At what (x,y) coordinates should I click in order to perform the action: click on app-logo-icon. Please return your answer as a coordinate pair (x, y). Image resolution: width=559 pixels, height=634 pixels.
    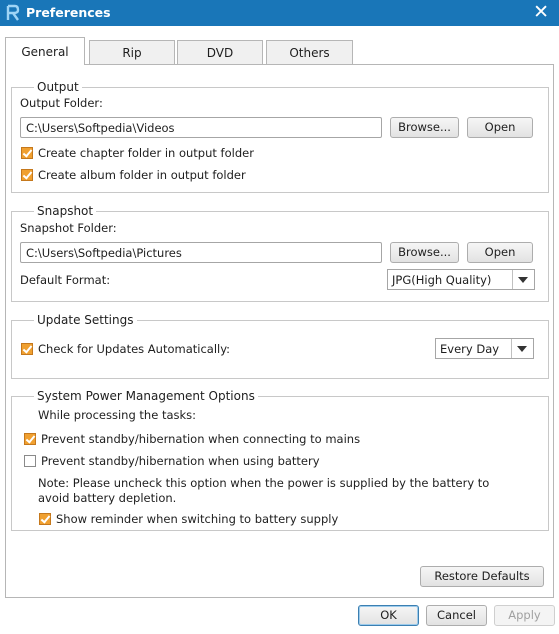
    Looking at the image, I should click on (13, 12).